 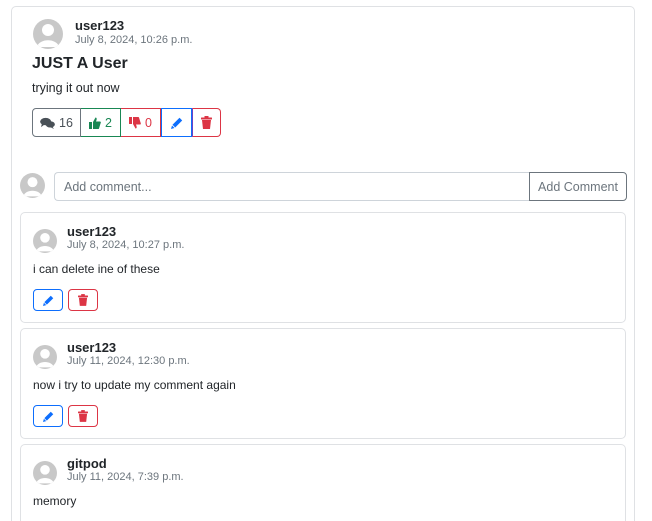 I want to click on comment-author-name: gitpod, so click(x=87, y=463).